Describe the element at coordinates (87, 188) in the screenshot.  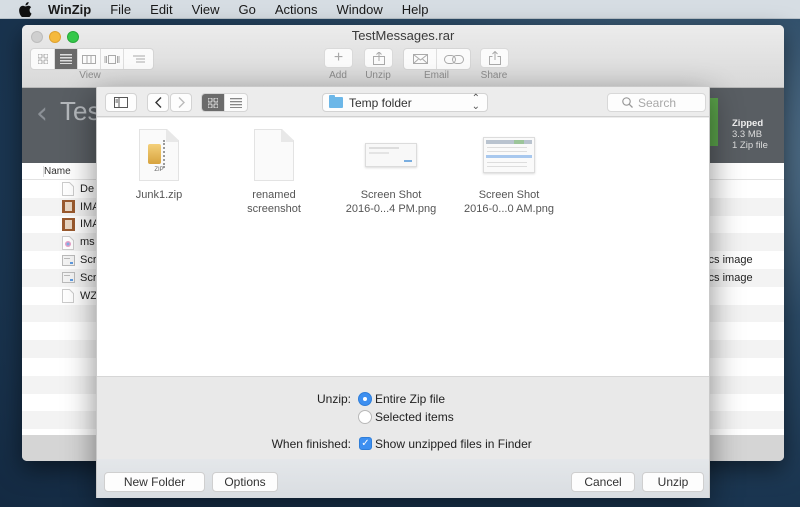
I see `file-name: De` at that location.